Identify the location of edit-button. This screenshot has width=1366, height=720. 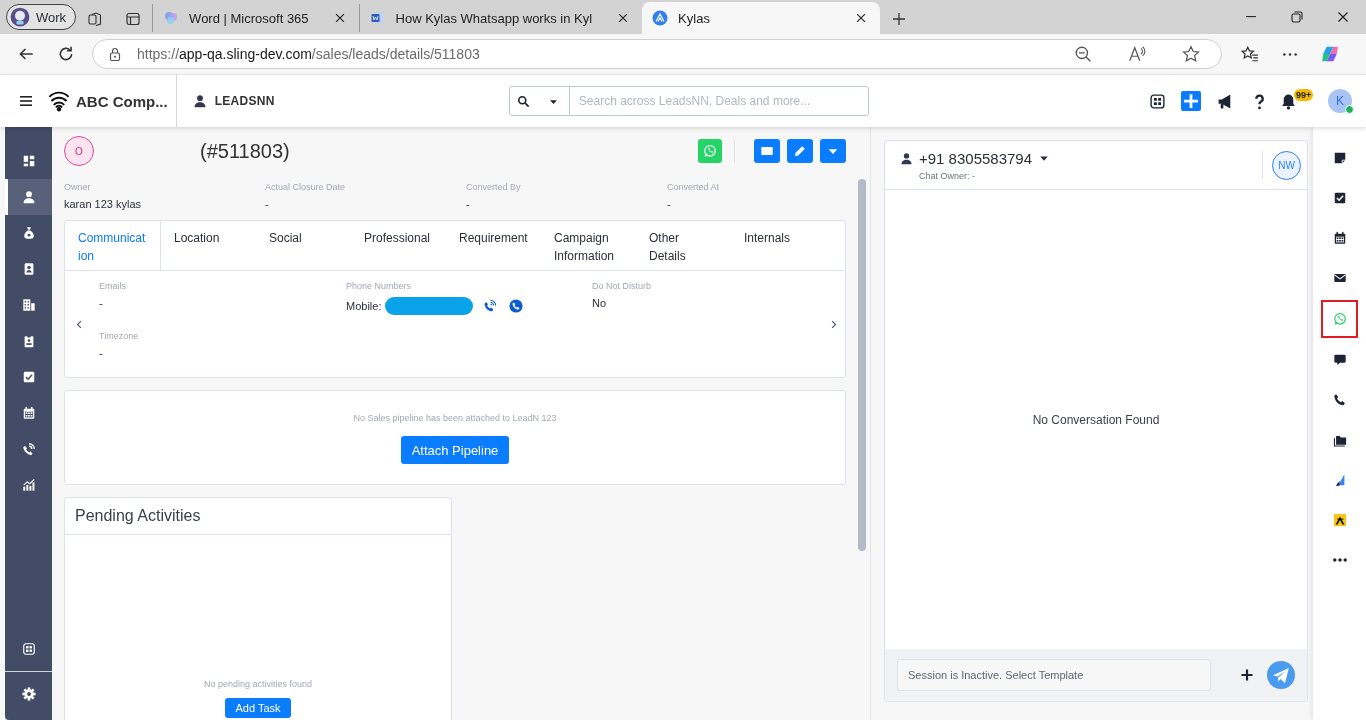
(800, 151).